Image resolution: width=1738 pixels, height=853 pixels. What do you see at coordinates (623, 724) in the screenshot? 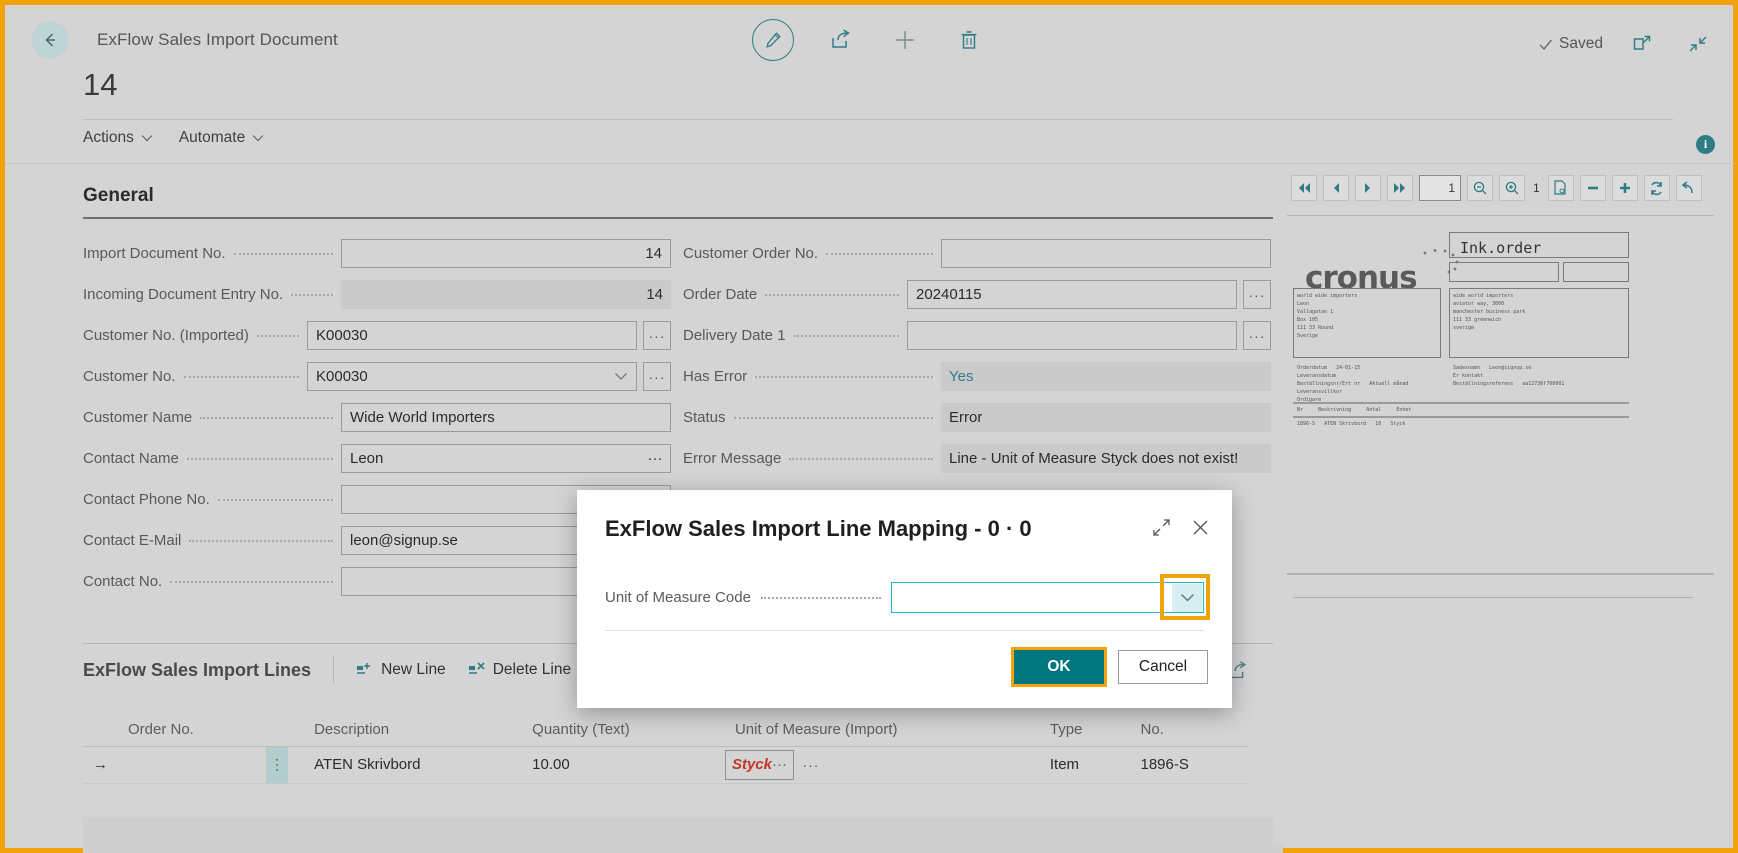
I see `column-header: Quantity (Text)` at bounding box center [623, 724].